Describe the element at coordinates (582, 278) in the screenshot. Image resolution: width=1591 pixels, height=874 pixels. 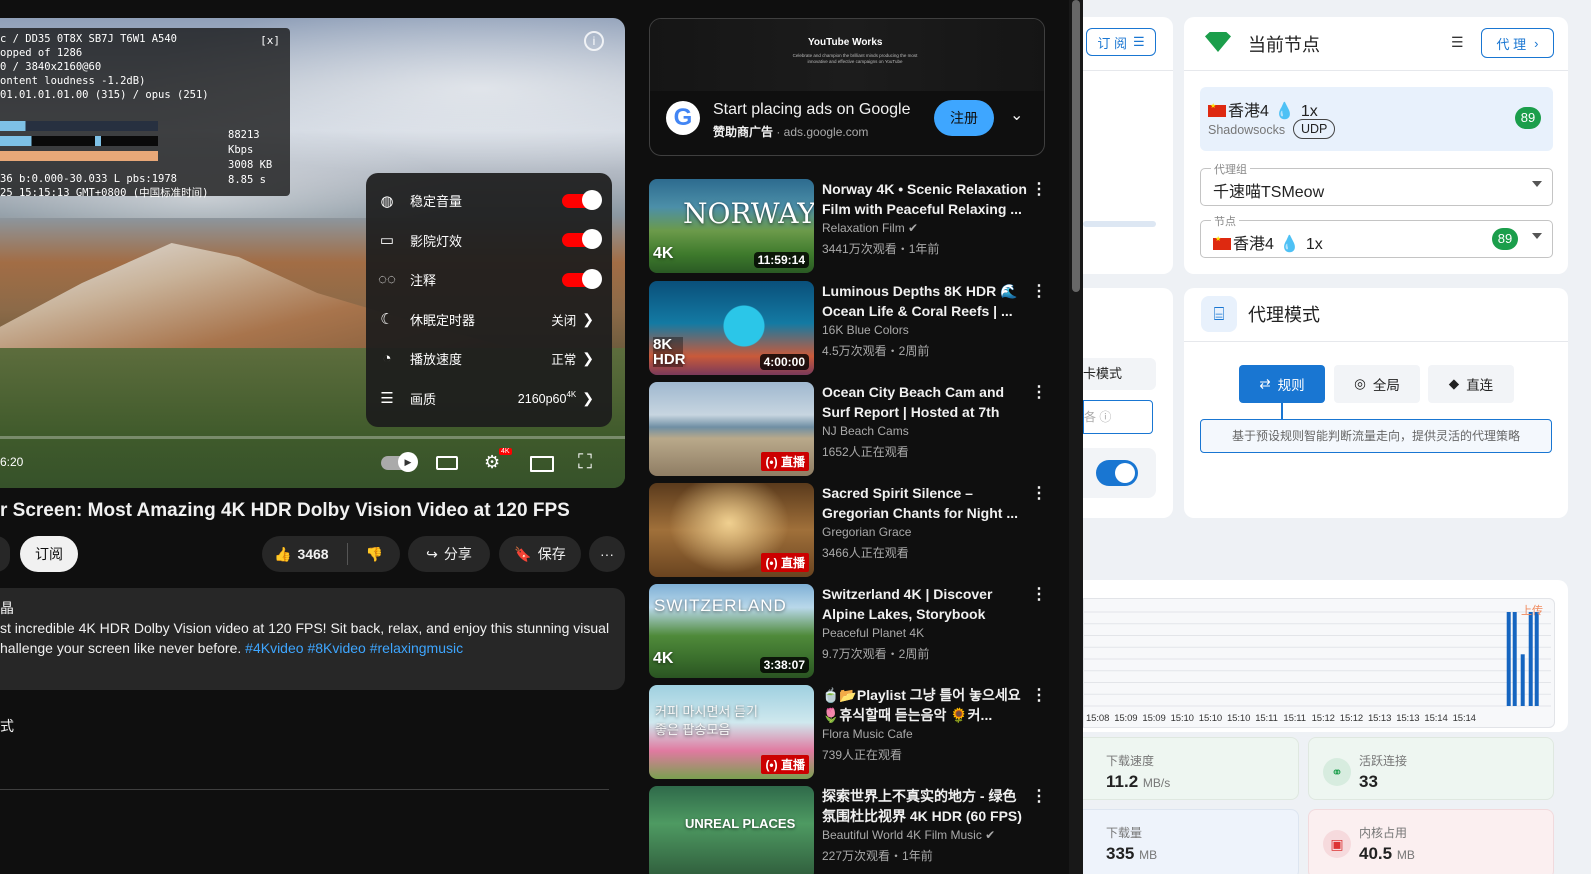
I see `annotations-toggle` at that location.